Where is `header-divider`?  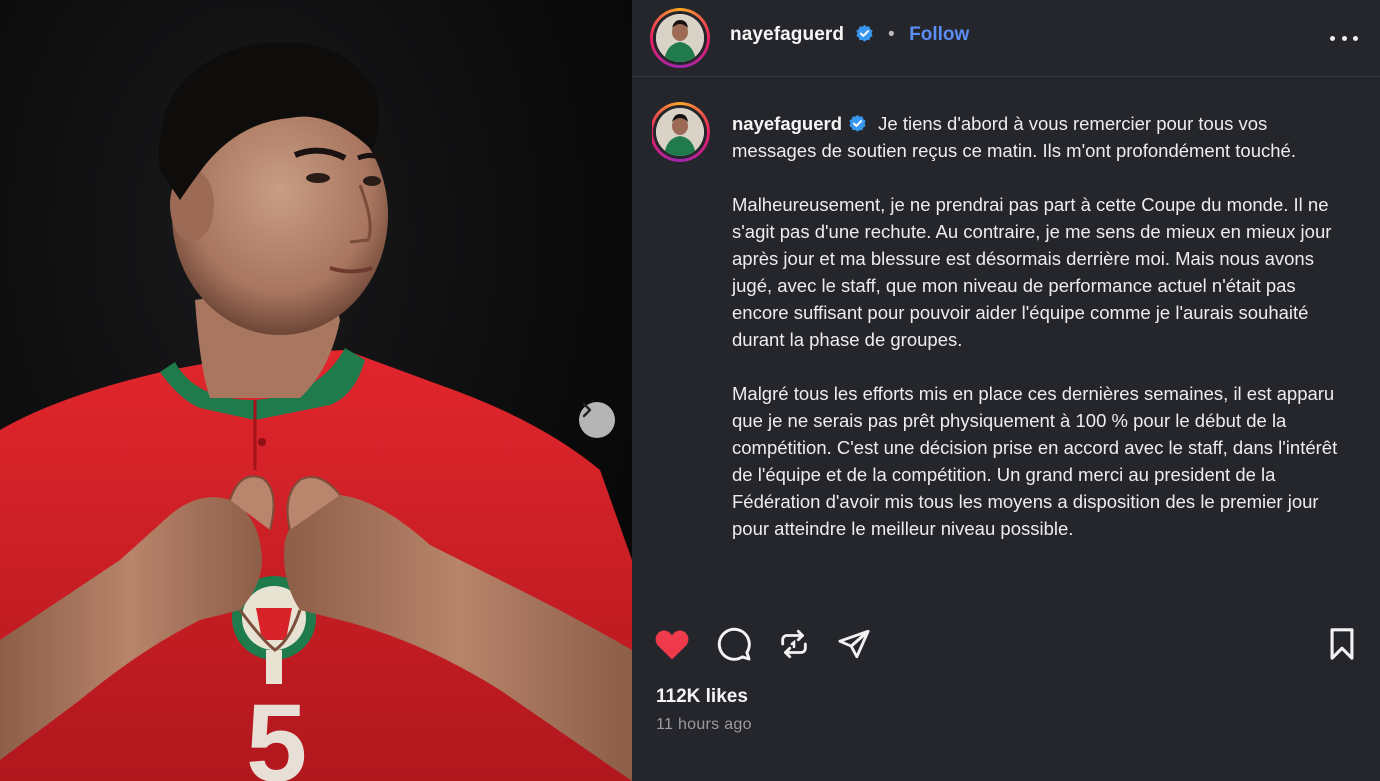
header-divider is located at coordinates (1006, 76).